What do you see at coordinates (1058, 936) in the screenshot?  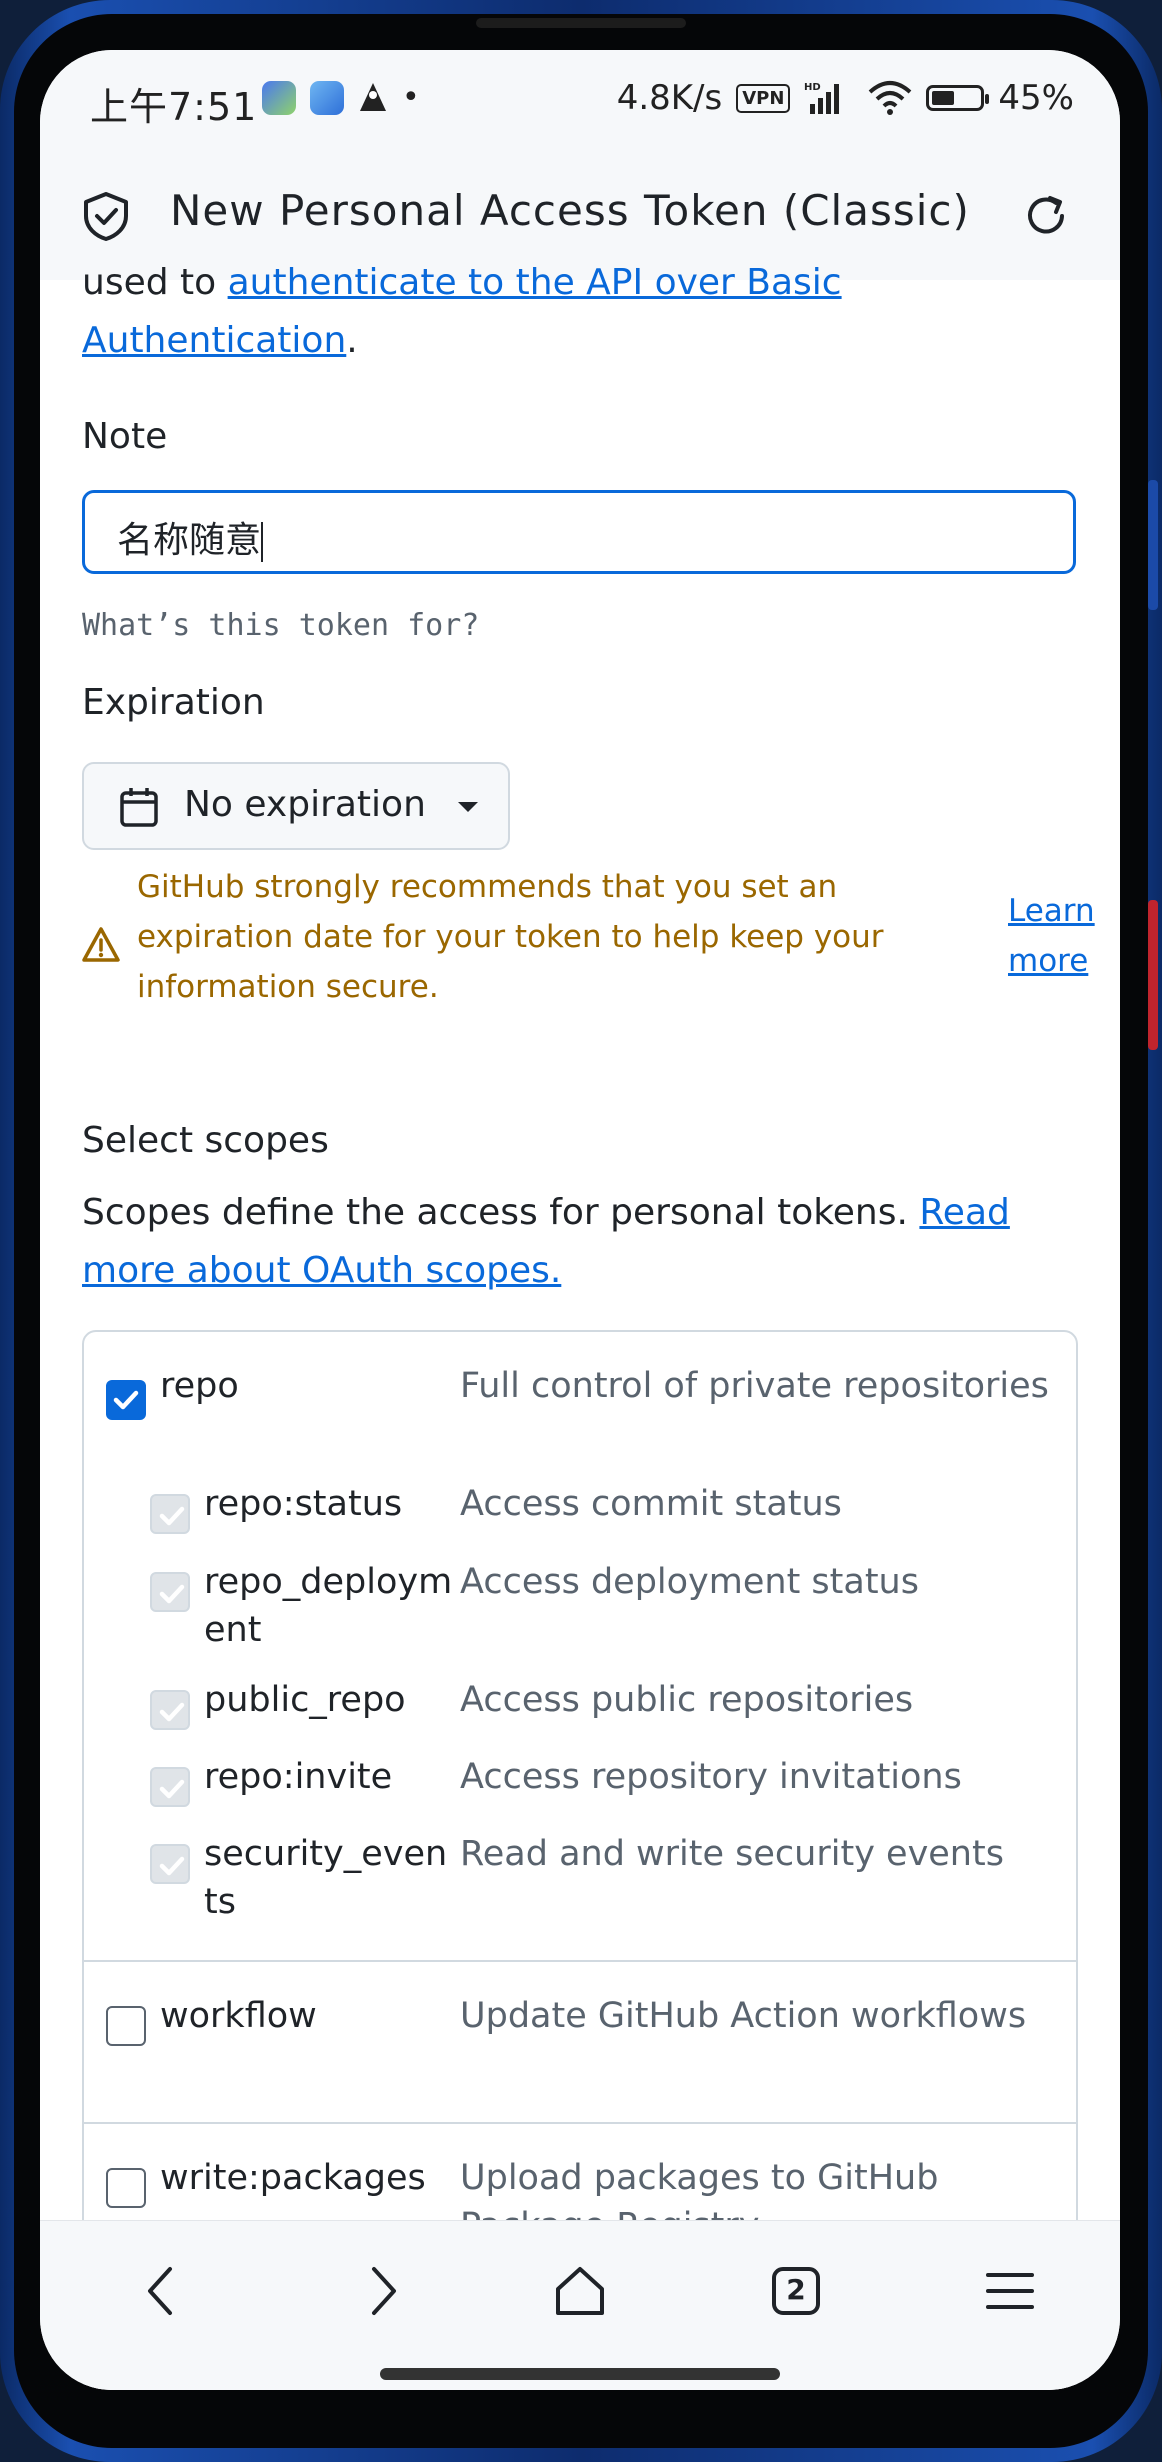 I see `learn-more-link: Learn more` at bounding box center [1058, 936].